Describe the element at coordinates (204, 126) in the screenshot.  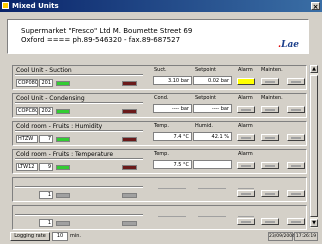
I see `measure2-label: Humid.` at that location.